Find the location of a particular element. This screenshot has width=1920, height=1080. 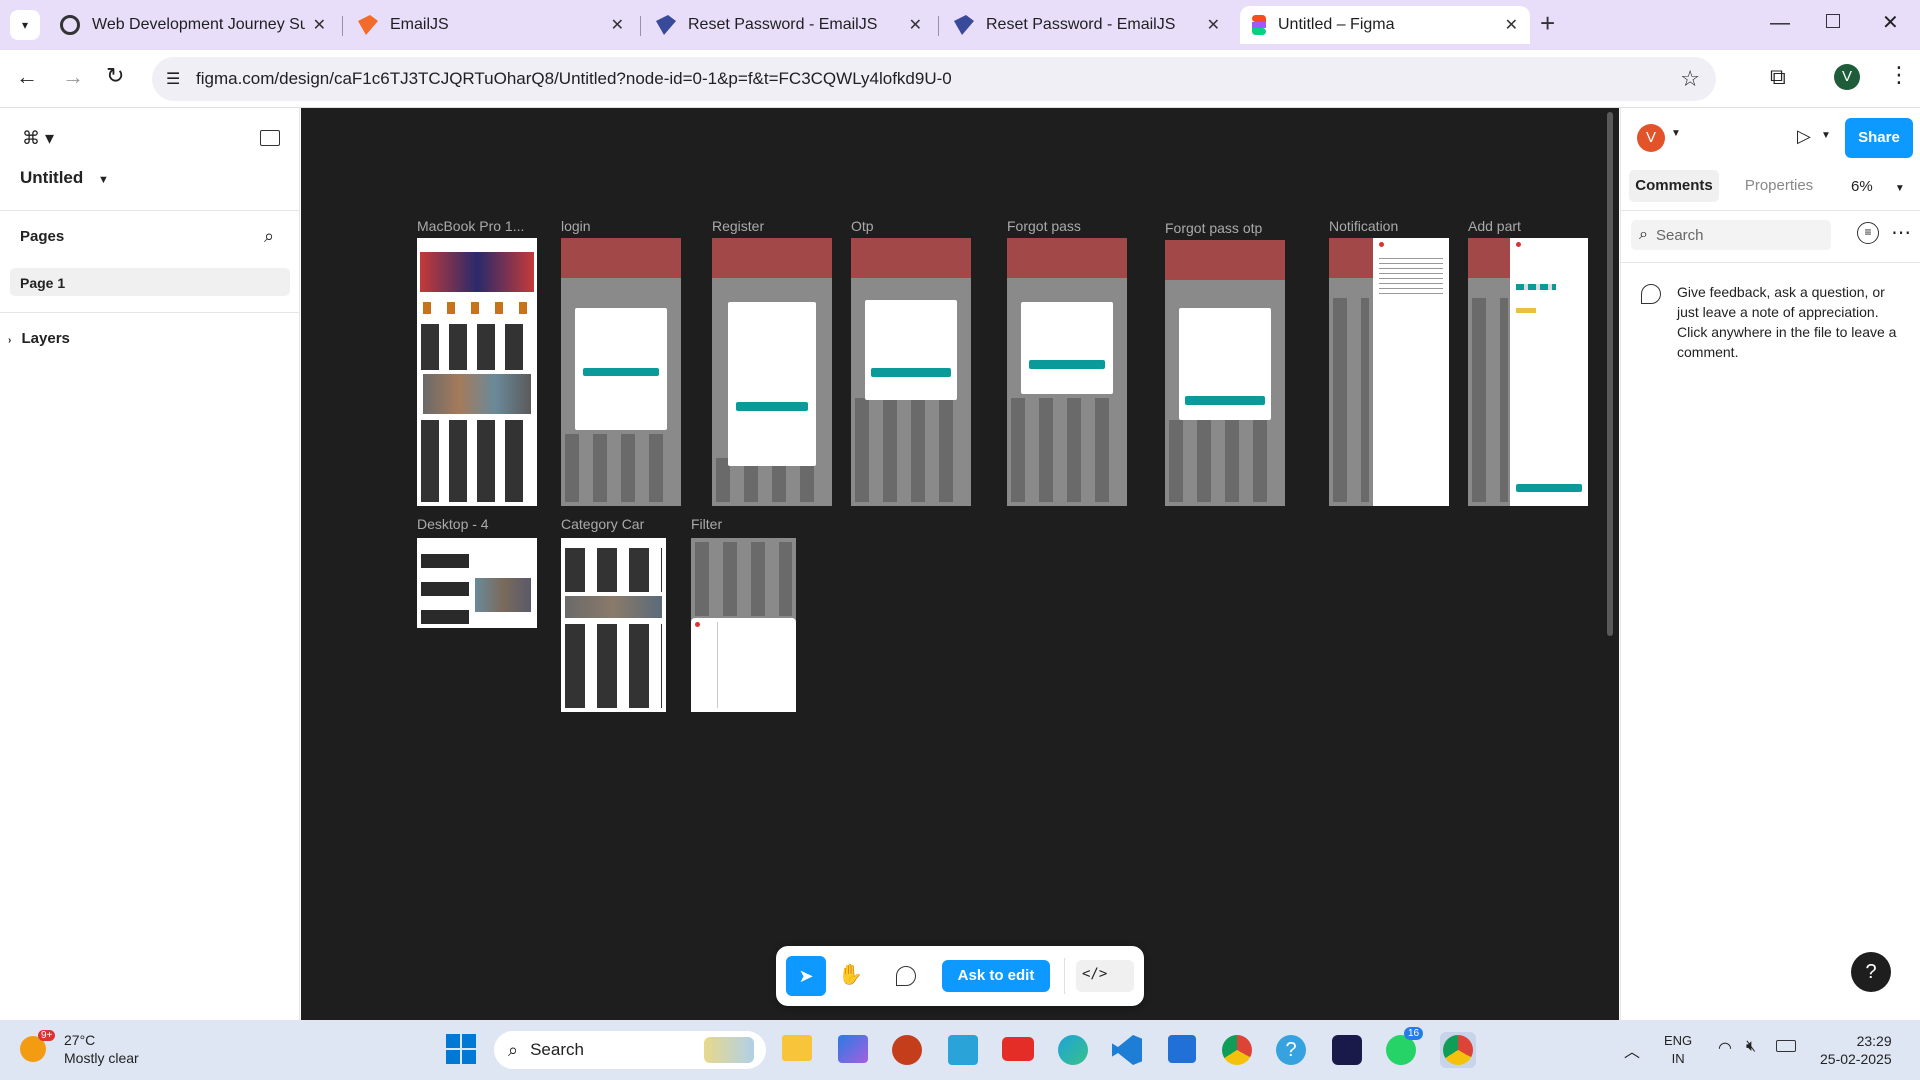

file-explorer-icon is located at coordinates (797, 1048).